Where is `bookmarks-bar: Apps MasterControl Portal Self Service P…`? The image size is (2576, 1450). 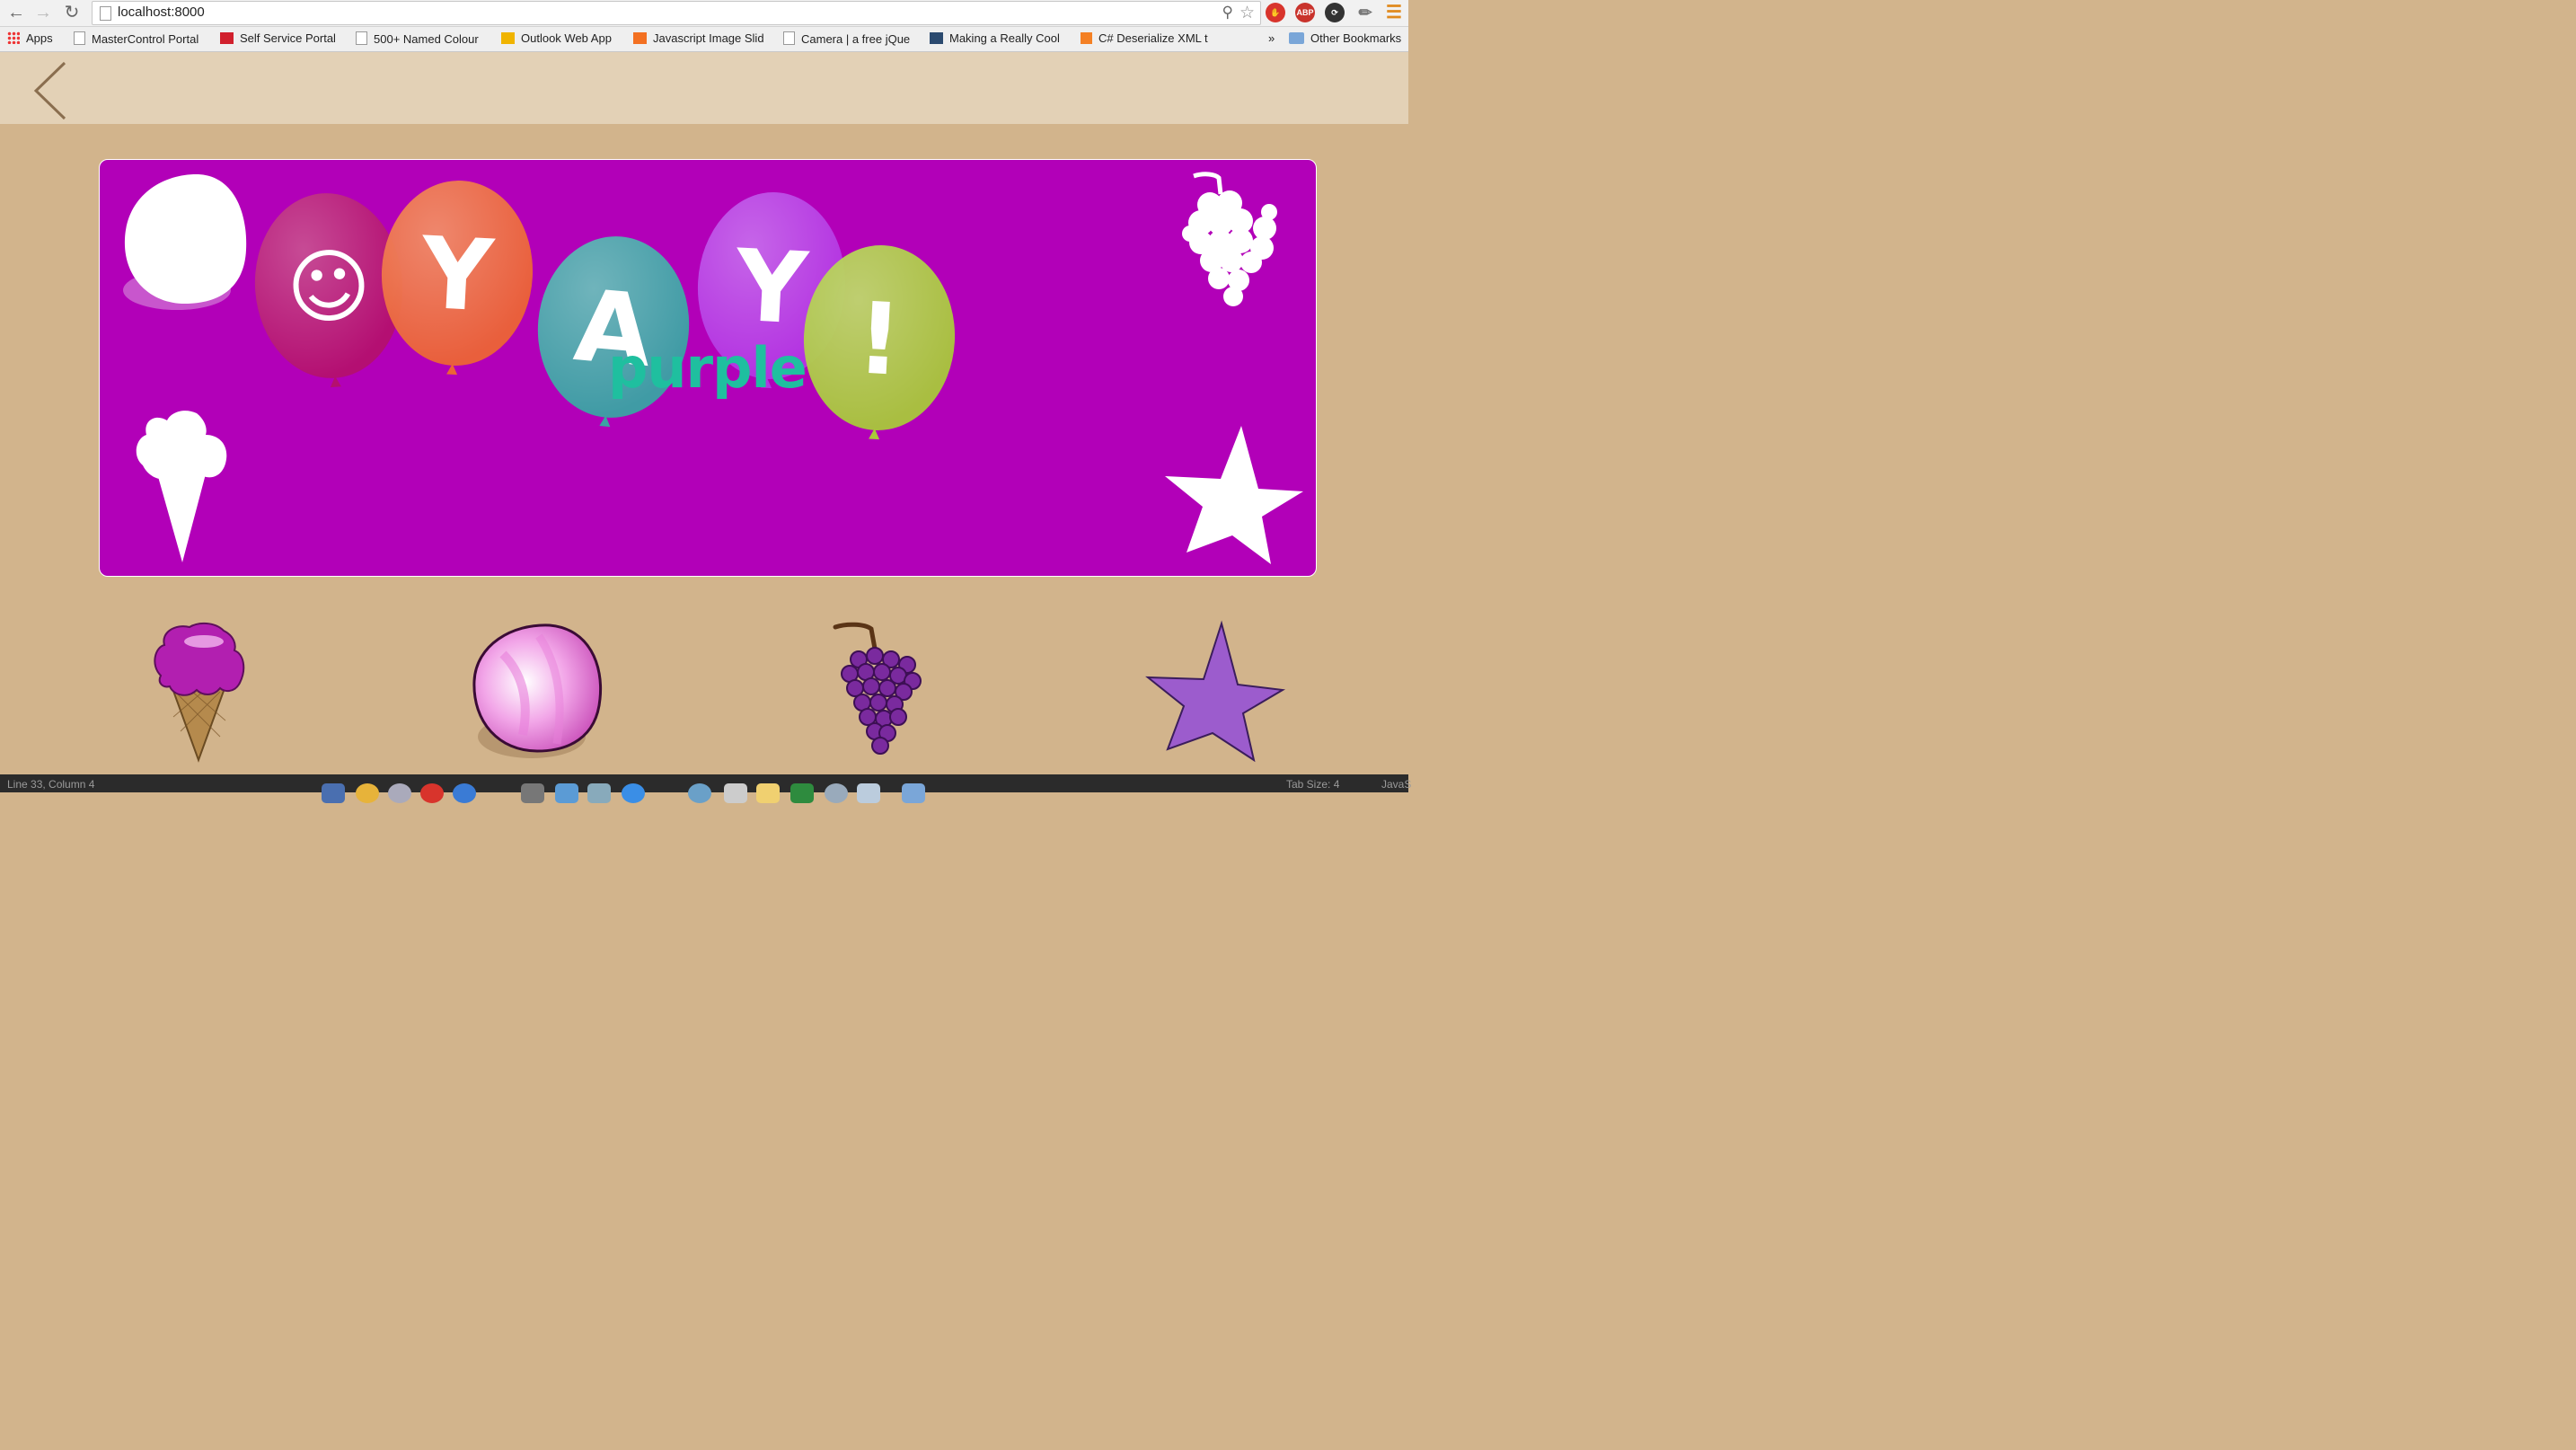
bookmarks-bar: Apps MasterControl Portal Self Service P… is located at coordinates (704, 39).